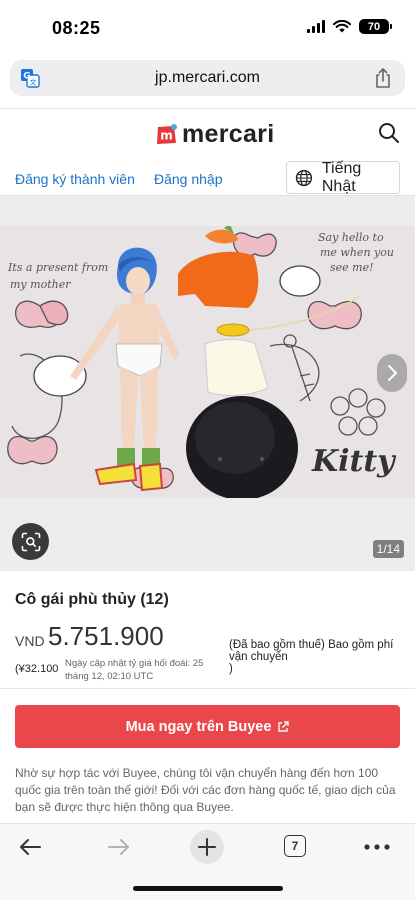  What do you see at coordinates (351, 237) in the screenshot?
I see `svg-text: Say hello to` at bounding box center [351, 237].